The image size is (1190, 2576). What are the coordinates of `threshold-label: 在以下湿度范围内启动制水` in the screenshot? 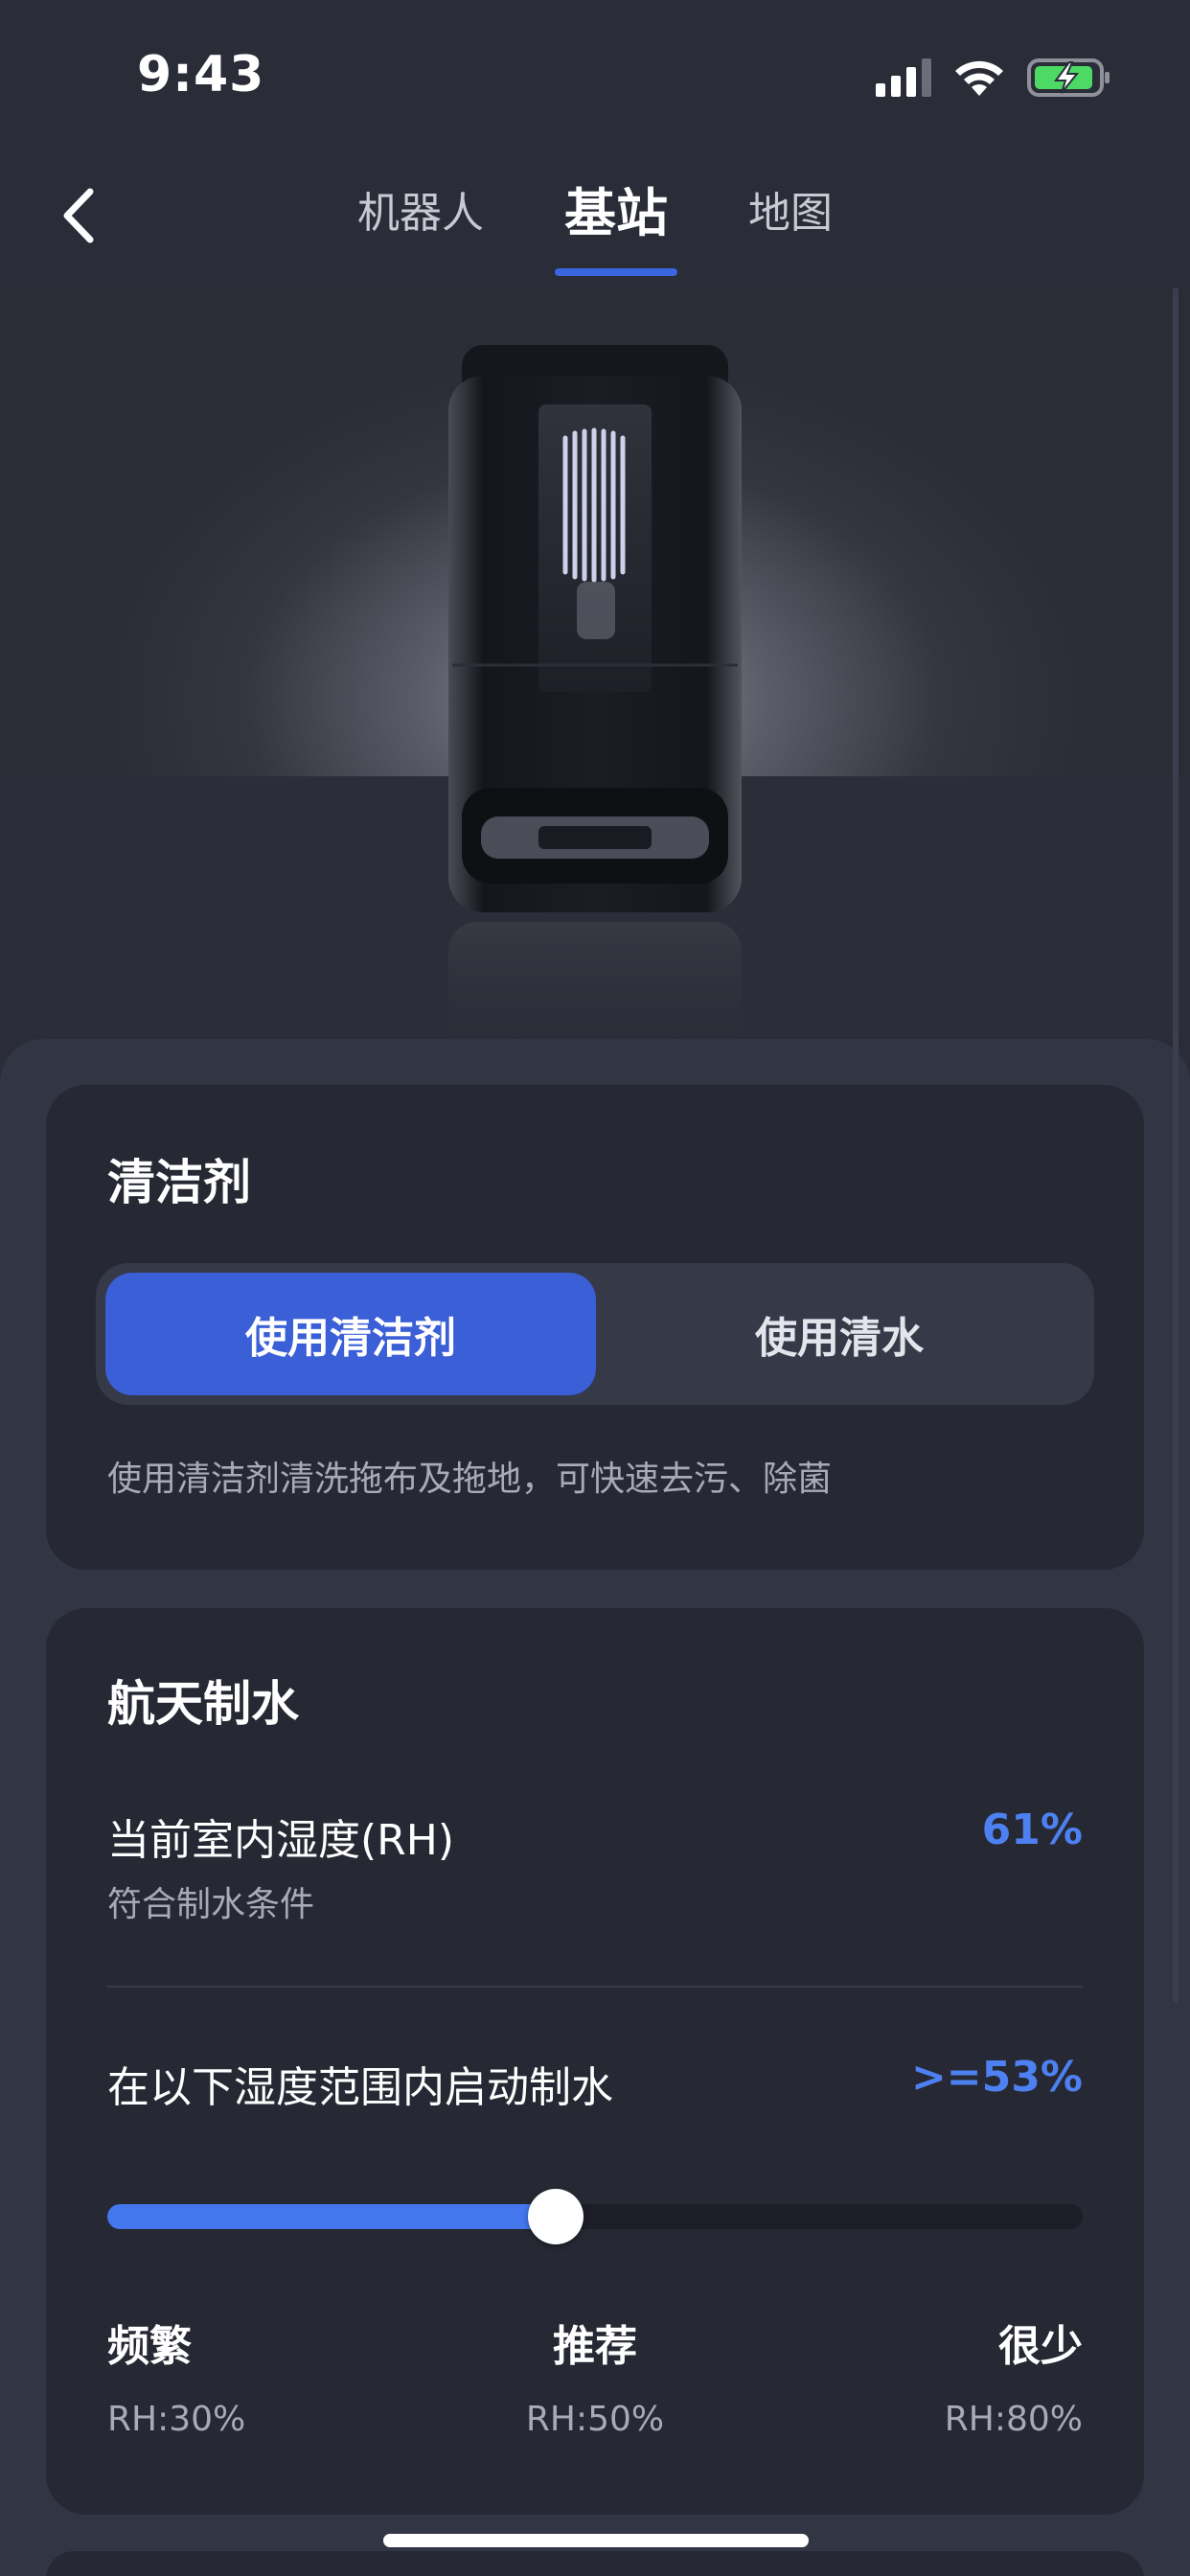 It's located at (360, 2087).